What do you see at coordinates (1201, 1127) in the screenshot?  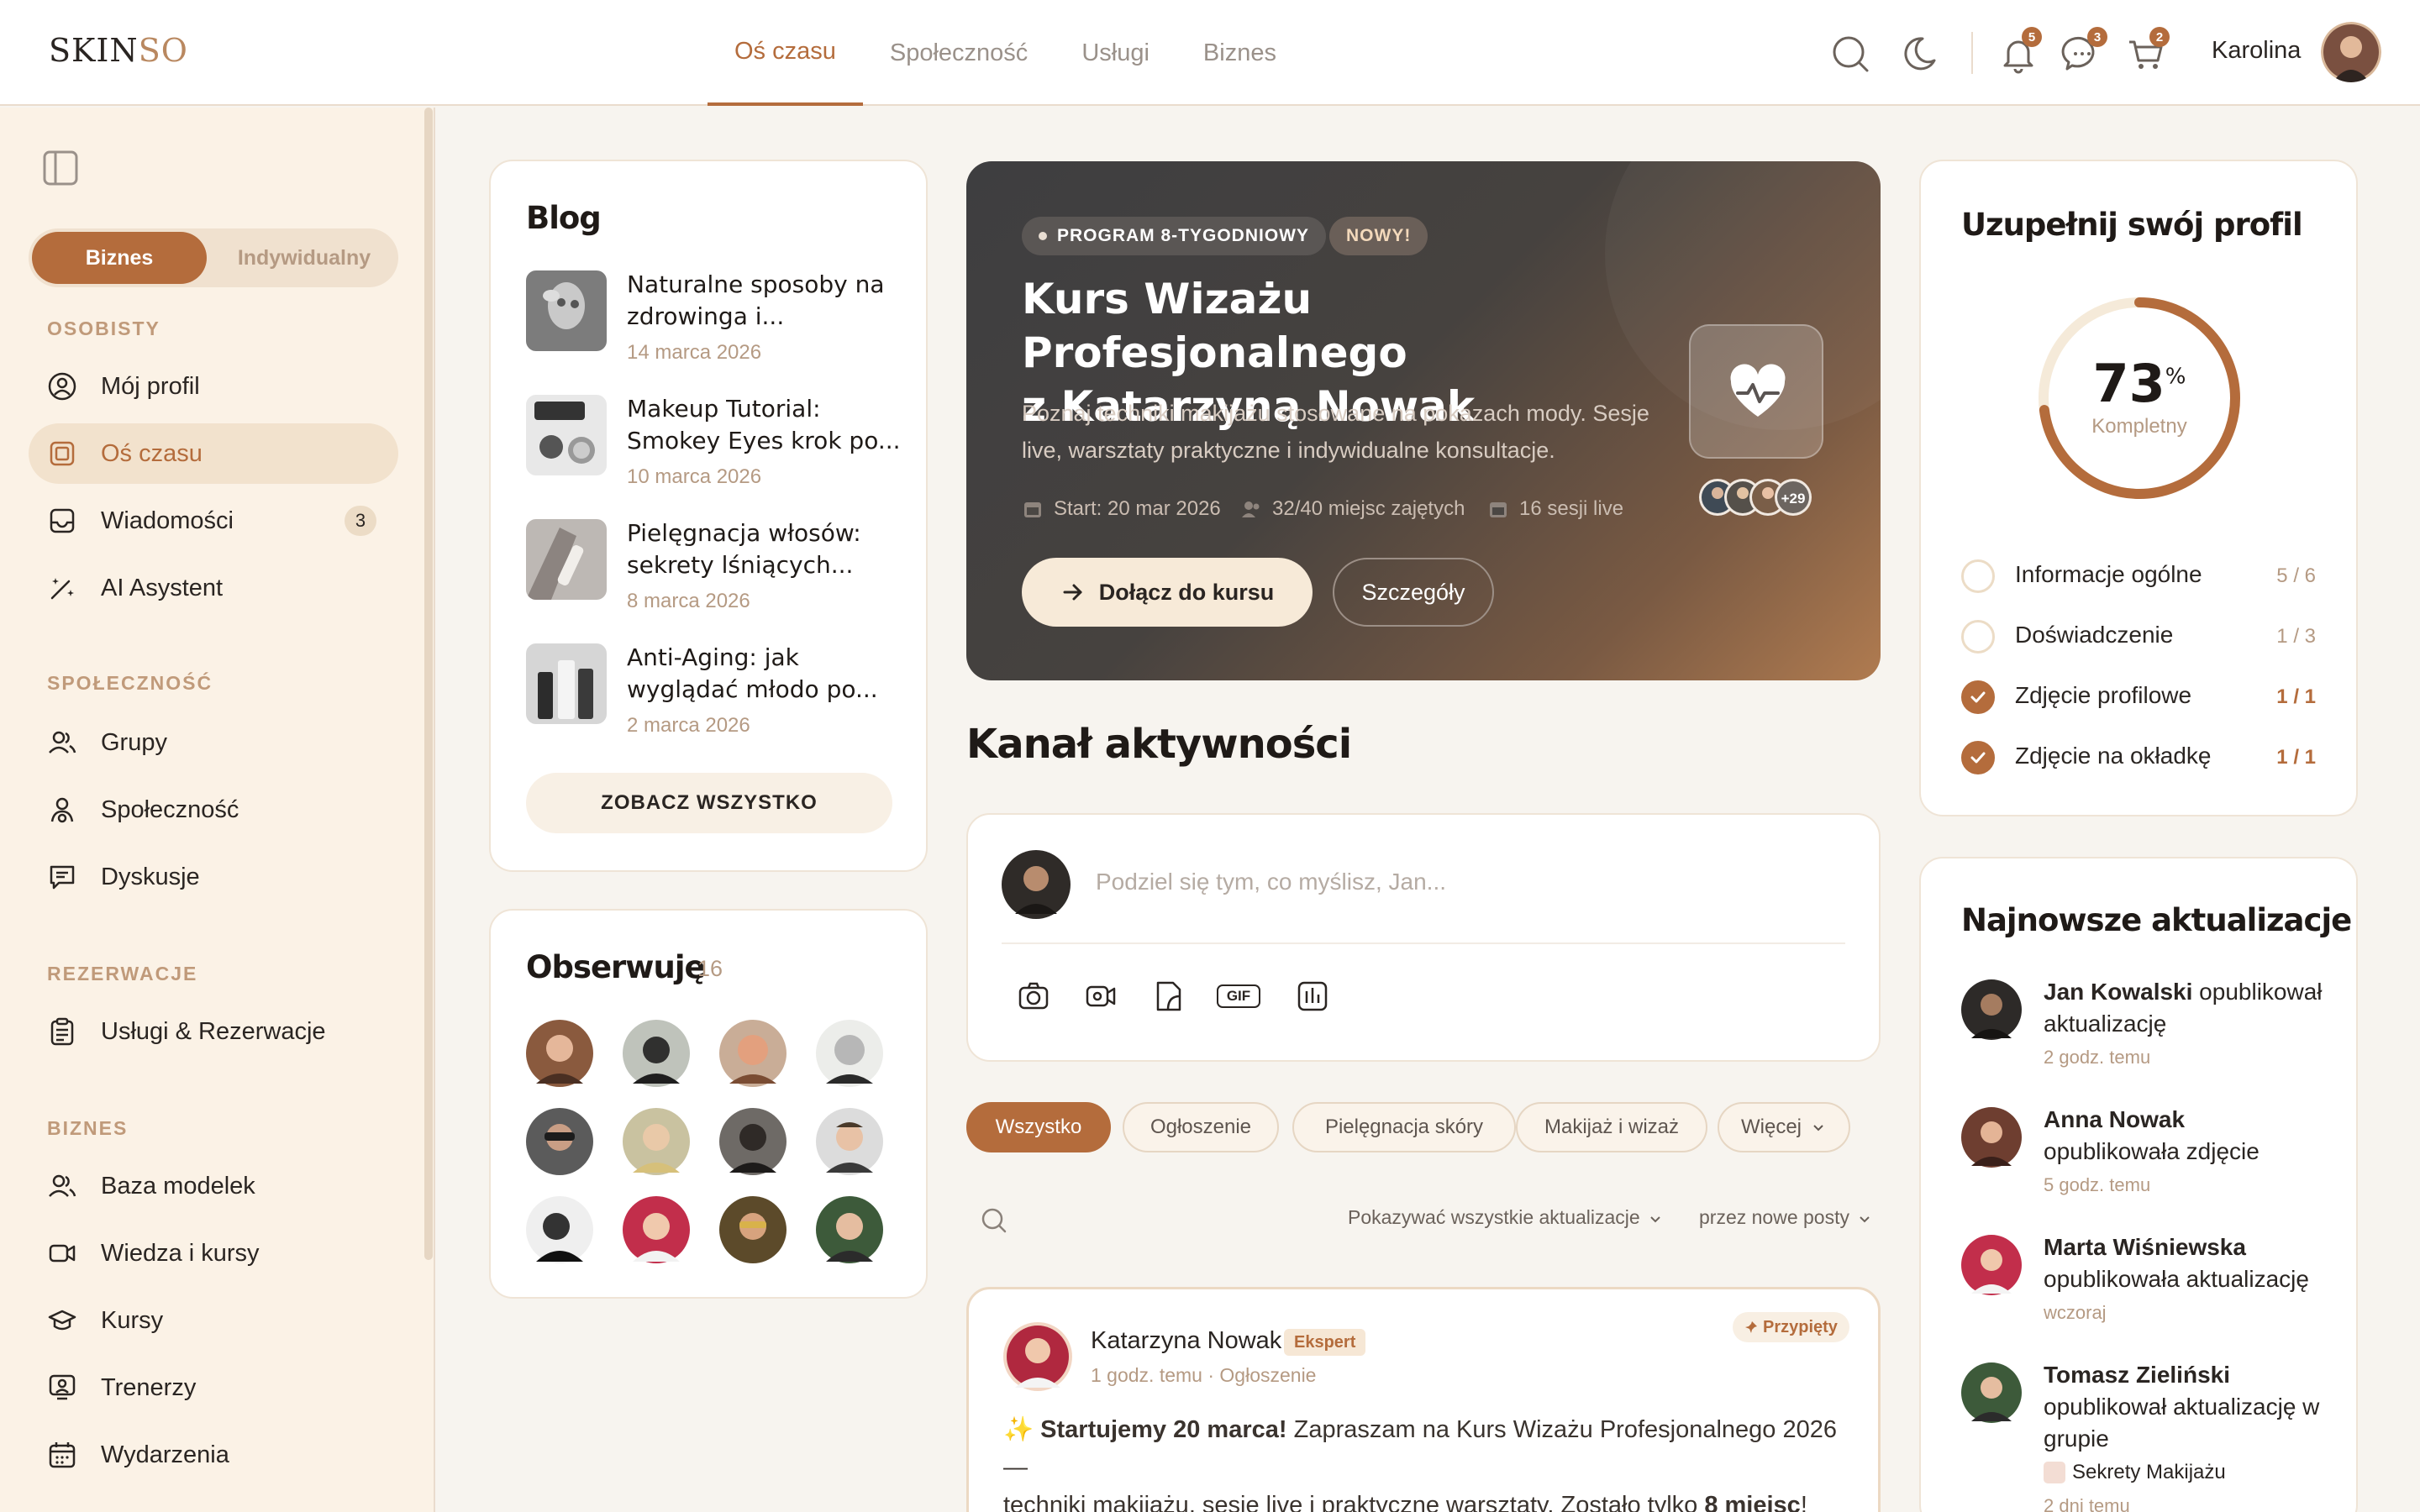 I see `filter-announcement: Ogłoszenie` at bounding box center [1201, 1127].